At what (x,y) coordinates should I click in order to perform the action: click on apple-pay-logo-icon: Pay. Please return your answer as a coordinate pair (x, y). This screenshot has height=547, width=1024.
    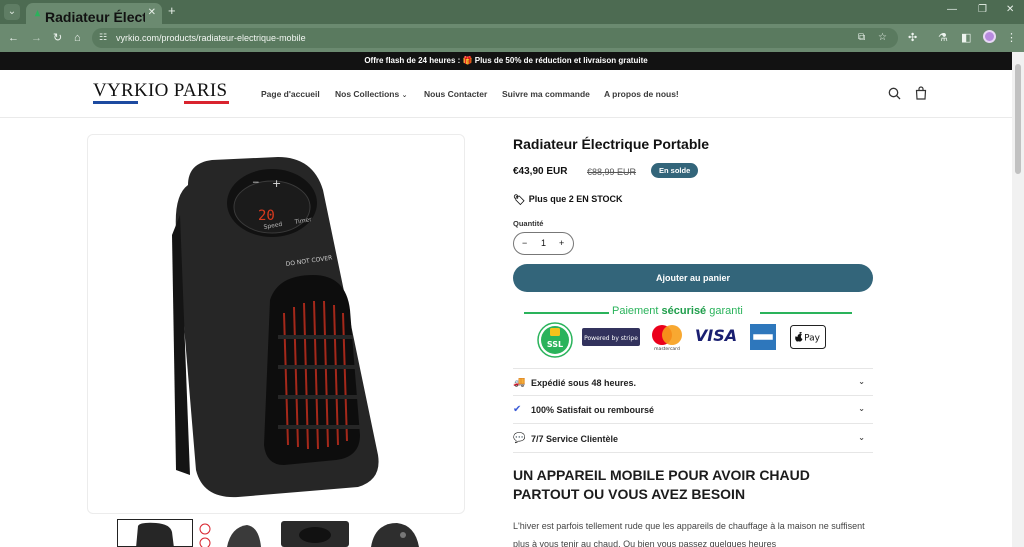
    Looking at the image, I should click on (808, 337).